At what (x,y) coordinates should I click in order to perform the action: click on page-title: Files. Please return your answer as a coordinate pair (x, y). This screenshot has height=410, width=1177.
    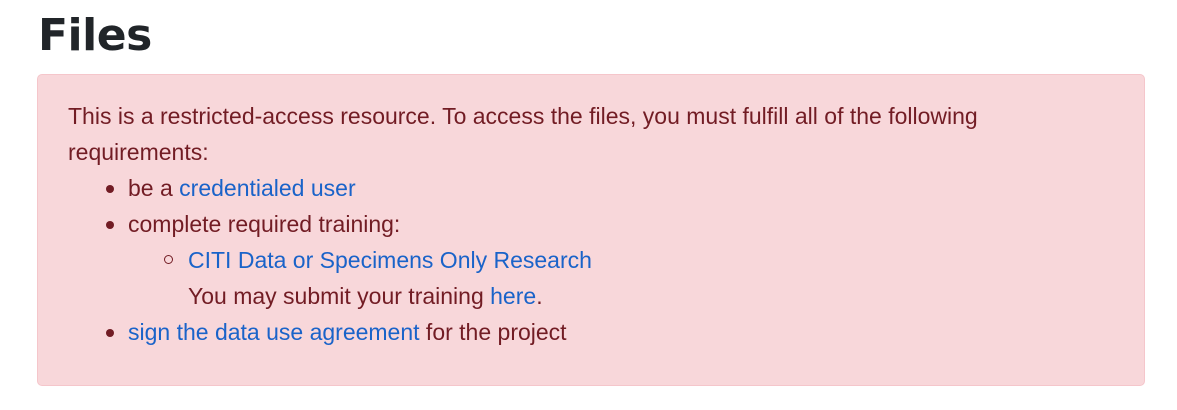
    Looking at the image, I should click on (95, 35).